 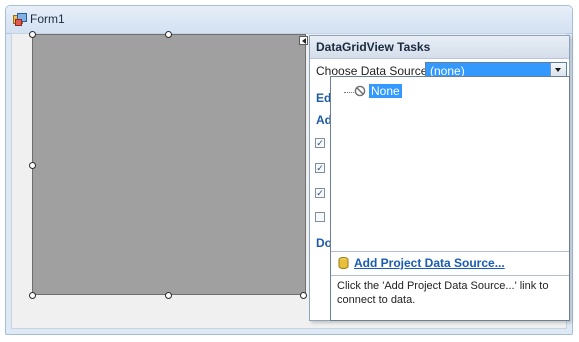 I want to click on enable-reordering-checkbox, so click(x=320, y=217).